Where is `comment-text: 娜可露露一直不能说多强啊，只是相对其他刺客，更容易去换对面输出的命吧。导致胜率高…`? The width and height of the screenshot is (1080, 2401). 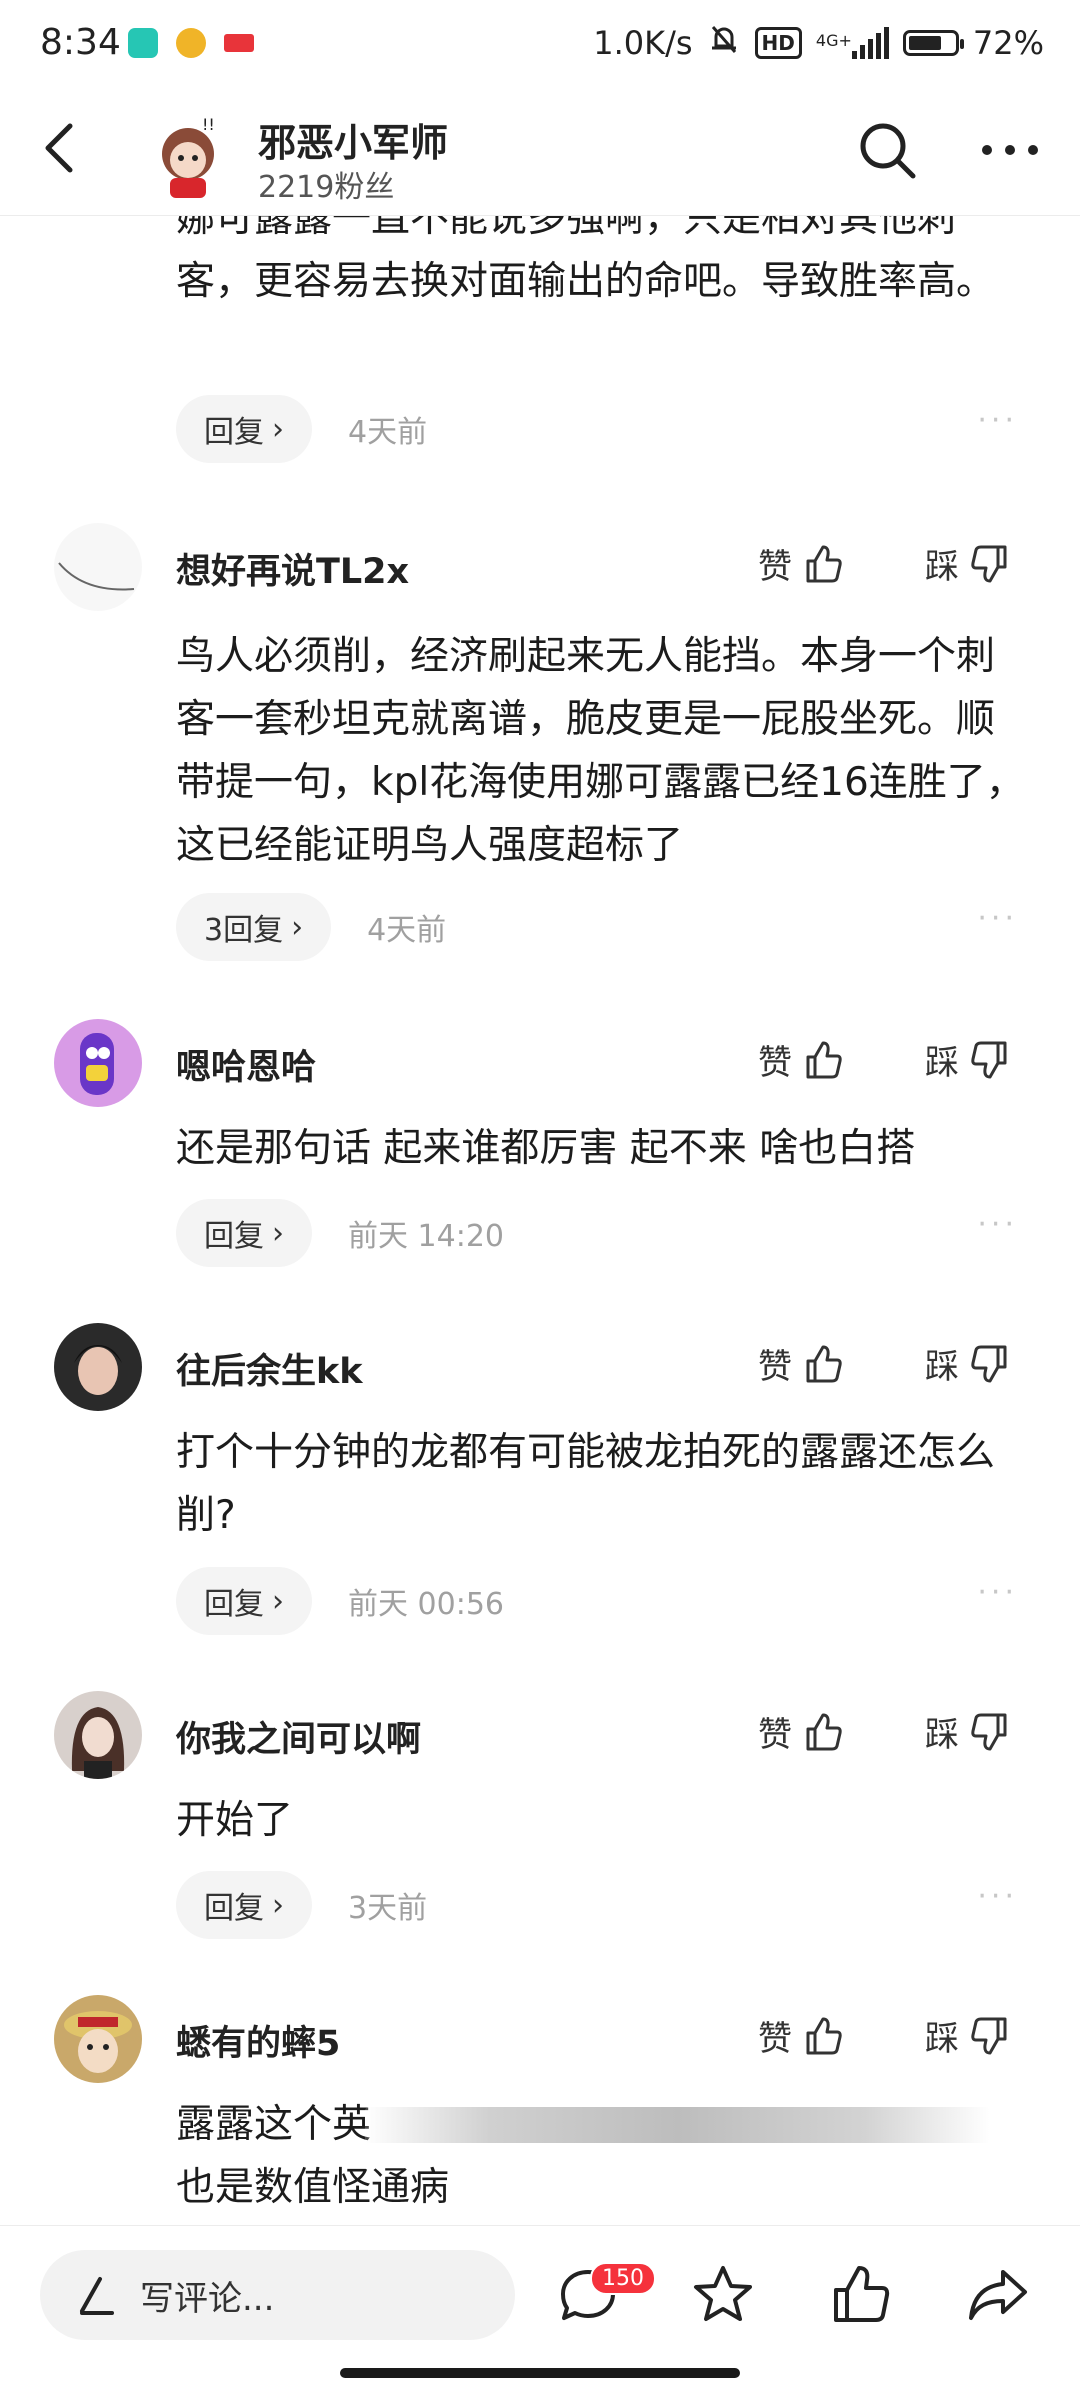 comment-text: 娜可露露一直不能说多强啊，只是相对其他刺客，更容易去换对面输出的命吧。导致胜率高… is located at coordinates (586, 259).